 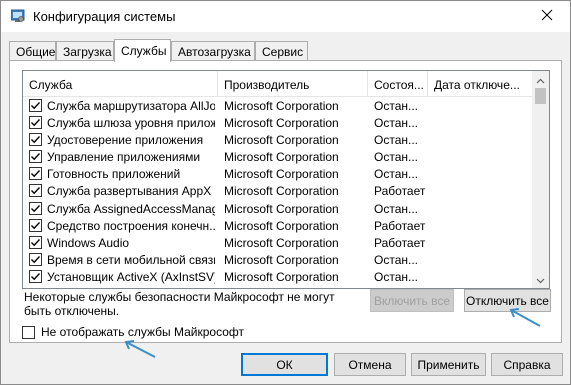 What do you see at coordinates (281, 51) in the screenshot?
I see `tab-tools: Сервис` at bounding box center [281, 51].